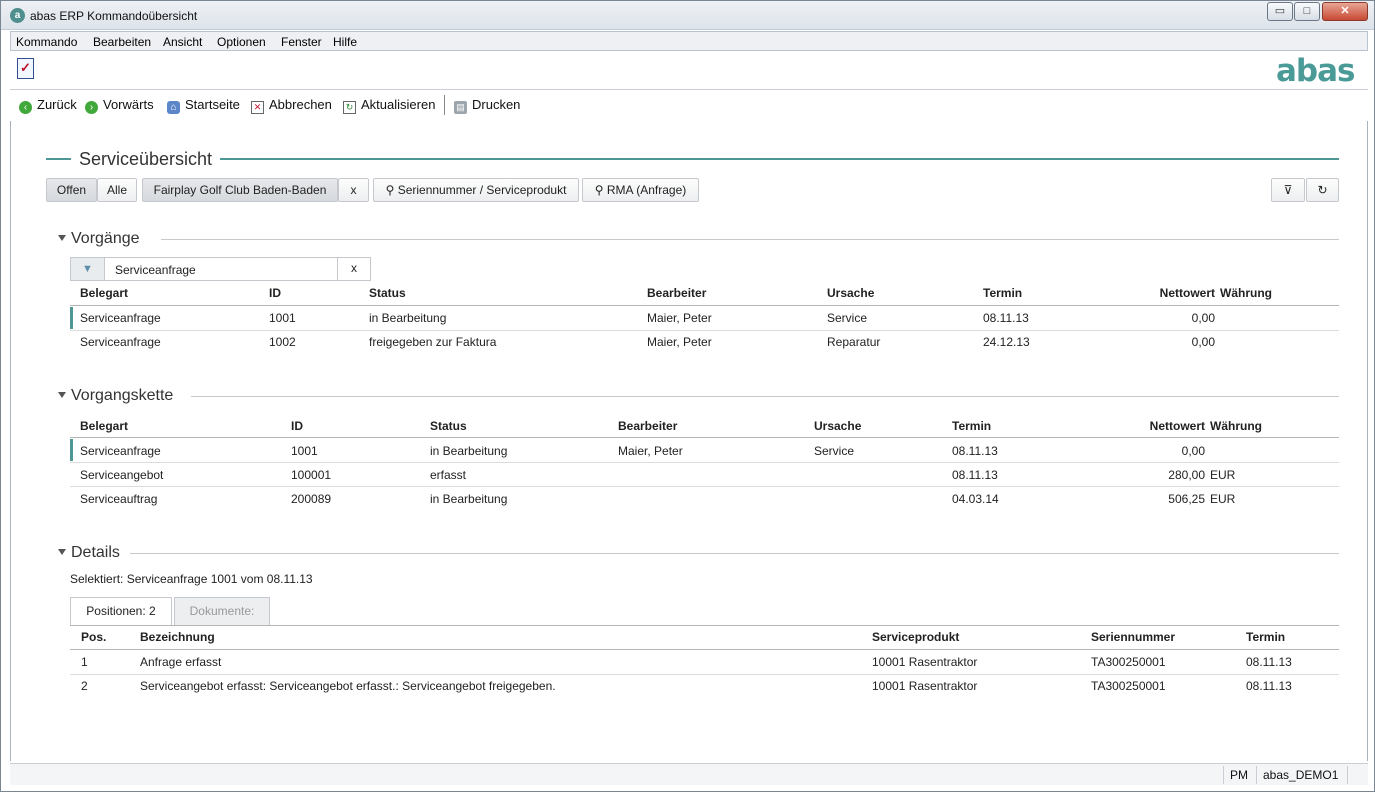 This screenshot has width=1375, height=792. I want to click on filter-open-button: Offen, so click(71, 190).